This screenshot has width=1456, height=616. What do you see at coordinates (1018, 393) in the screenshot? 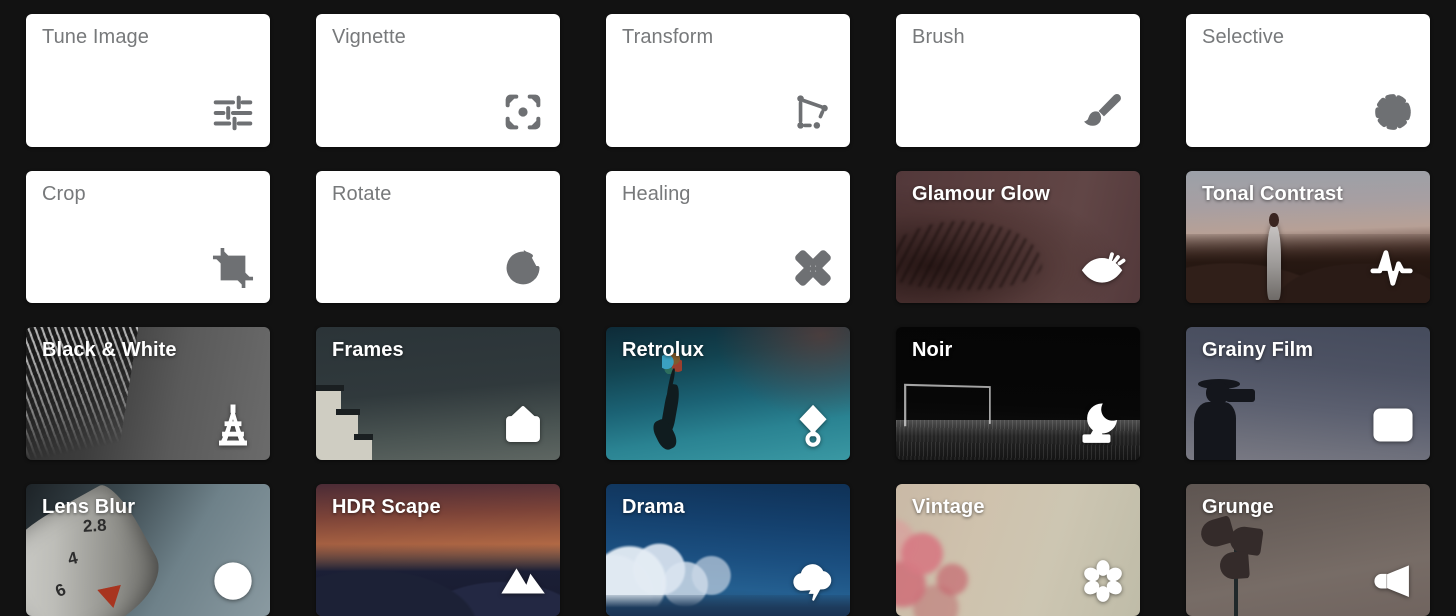
I see `tool-card: Noir` at bounding box center [1018, 393].